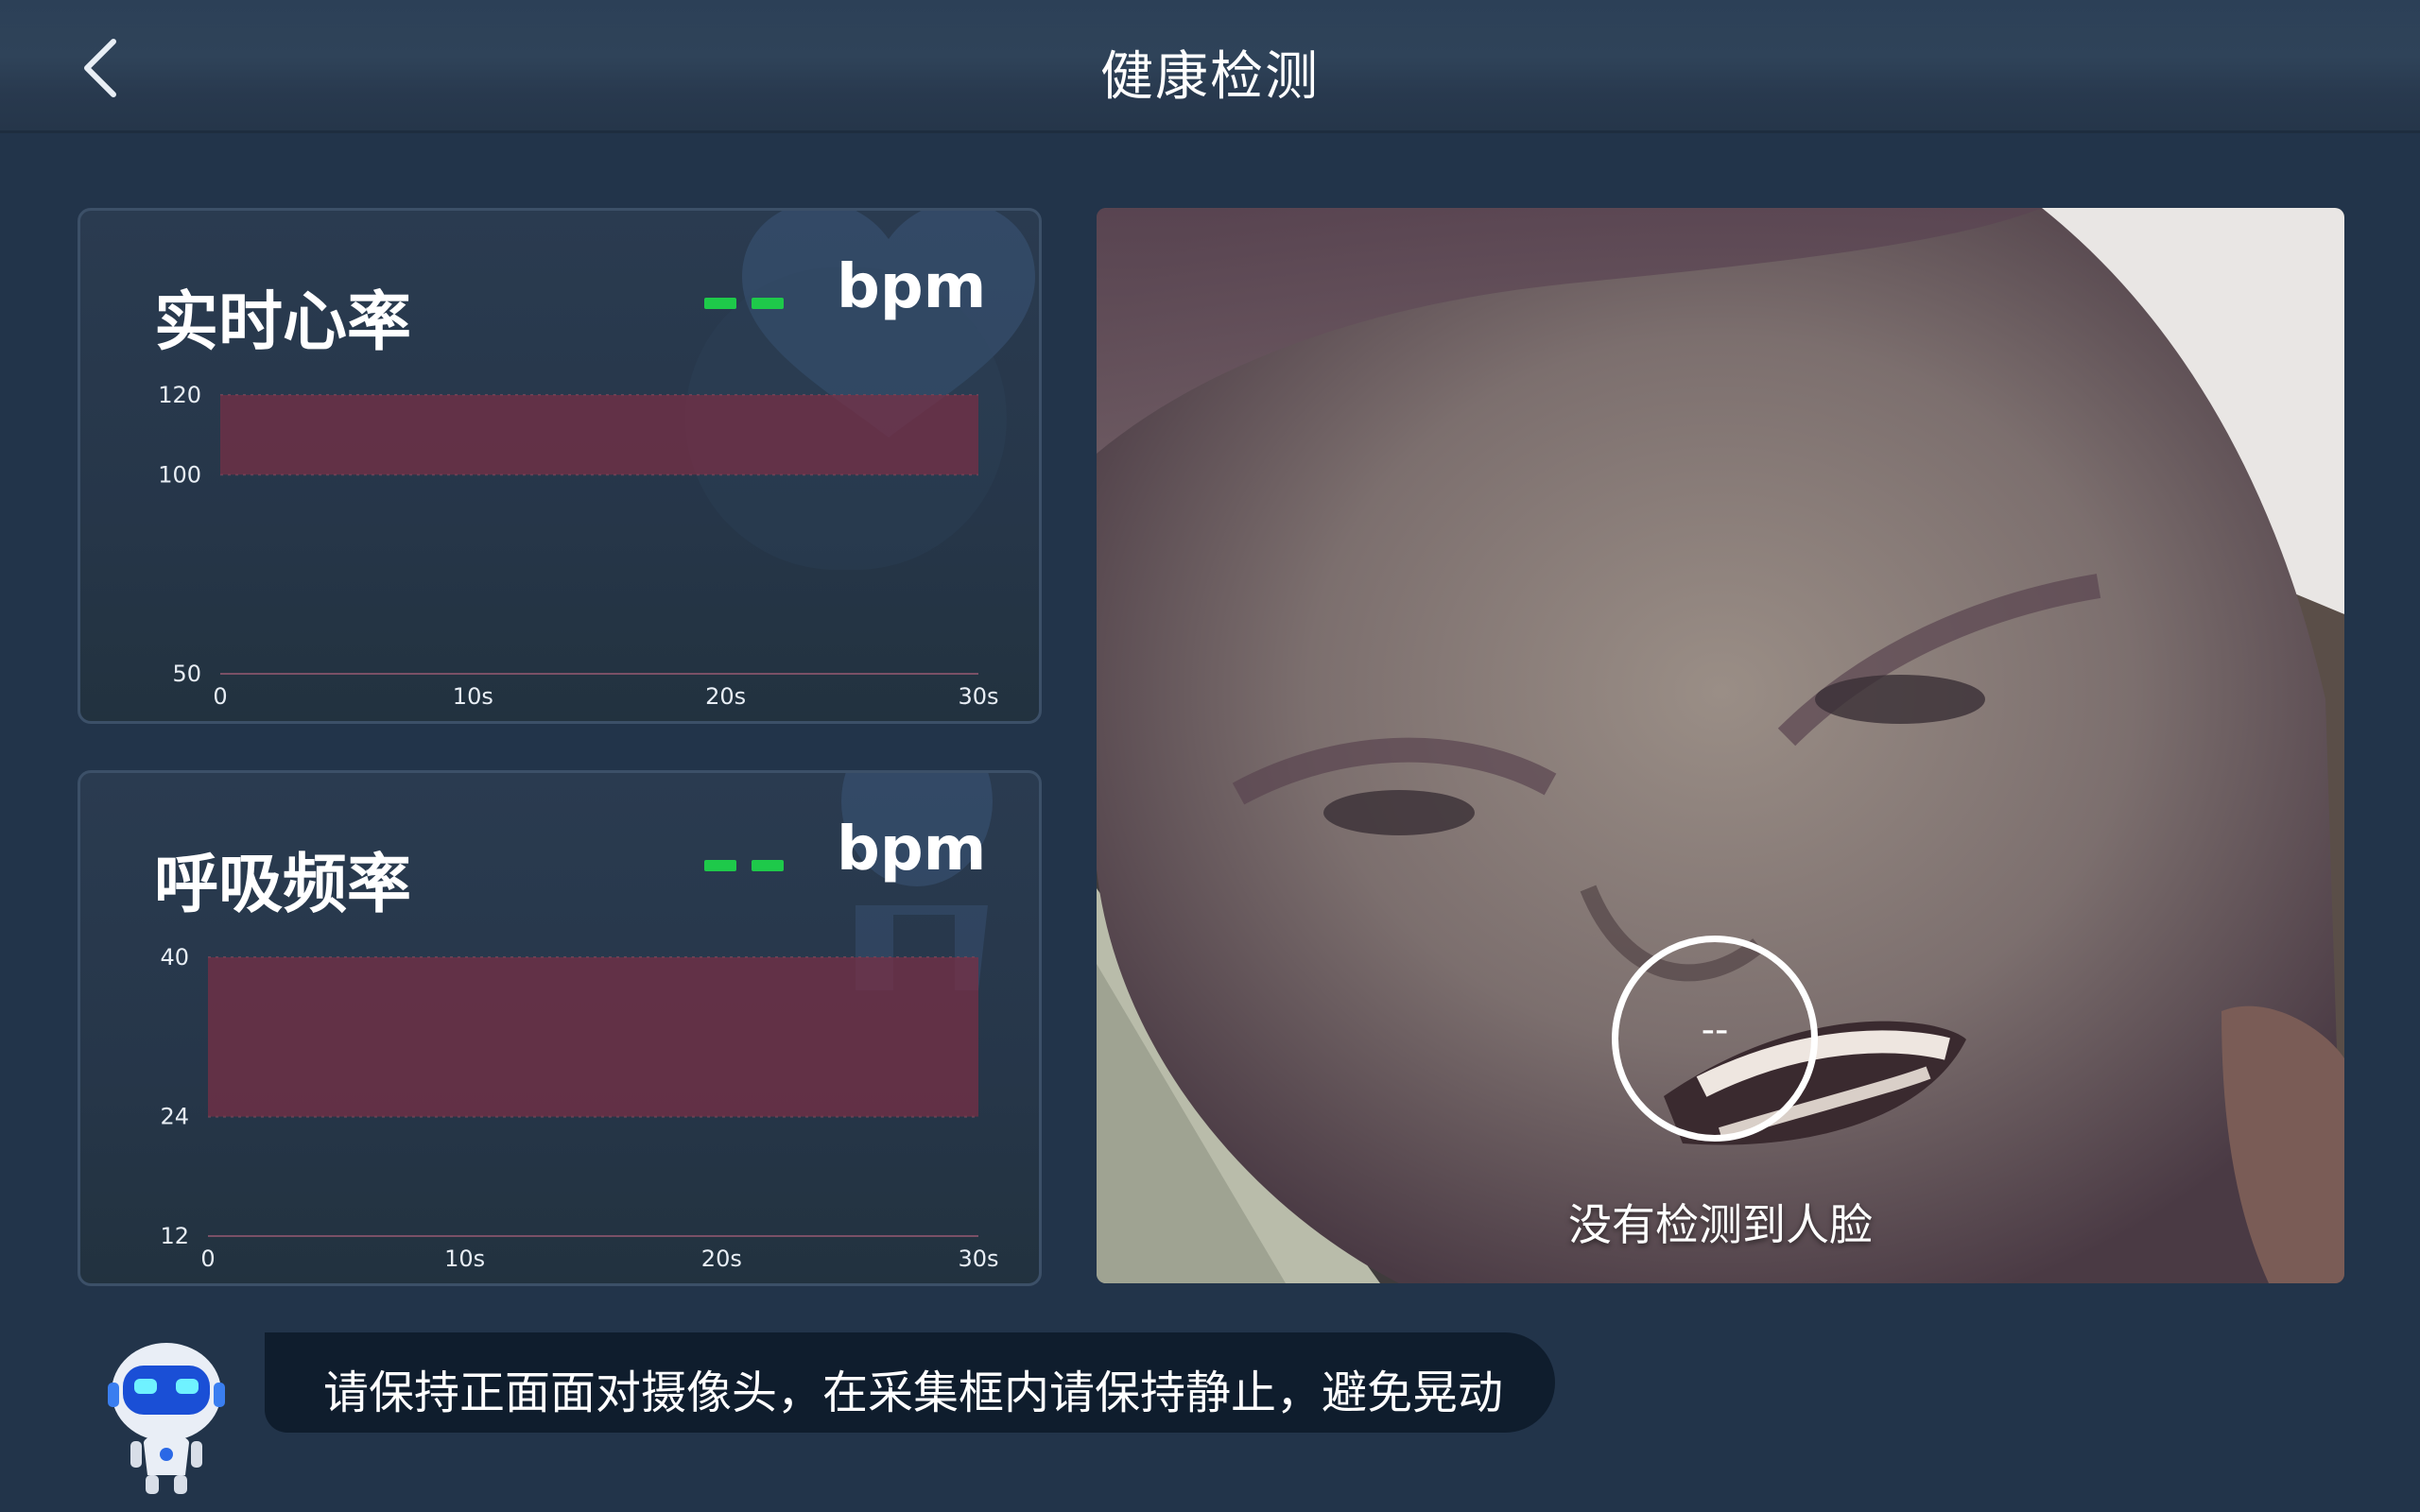 The image size is (2420, 1512). I want to click on breath-rate-panel: 呼吸频率 -- bpm 402412010s20s30s, so click(560, 1028).